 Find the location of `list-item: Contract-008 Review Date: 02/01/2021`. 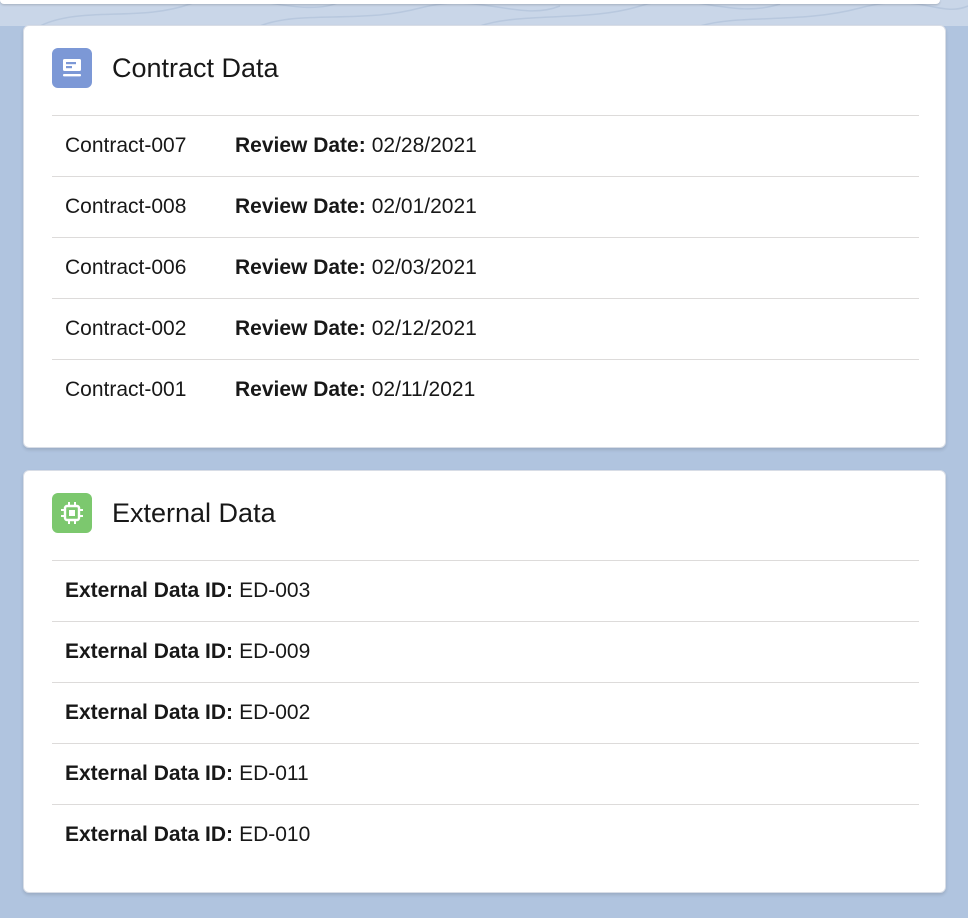

list-item: Contract-008 Review Date: 02/01/2021 is located at coordinates (485, 206).